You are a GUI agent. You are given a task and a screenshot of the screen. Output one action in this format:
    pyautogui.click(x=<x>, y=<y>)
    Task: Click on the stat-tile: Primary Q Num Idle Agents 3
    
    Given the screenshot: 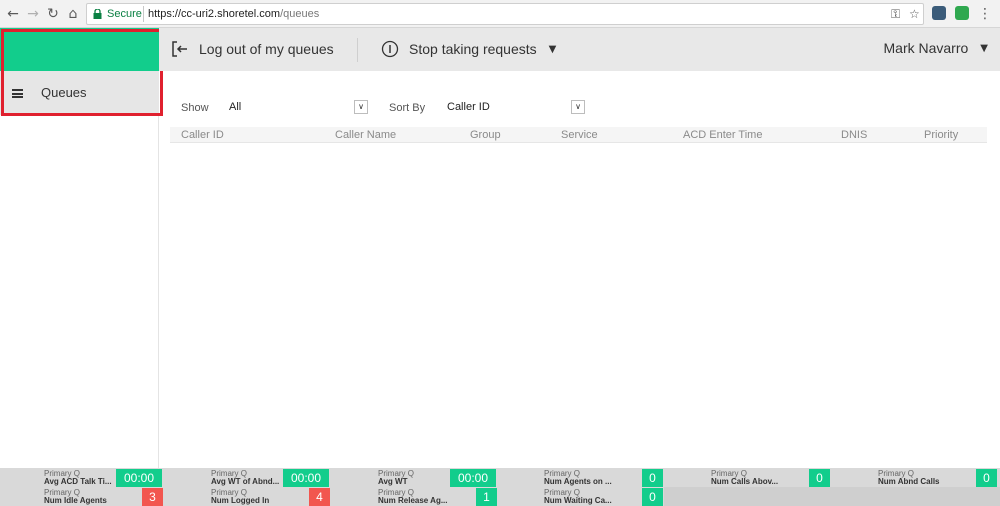 What is the action you would take?
    pyautogui.click(x=81, y=496)
    